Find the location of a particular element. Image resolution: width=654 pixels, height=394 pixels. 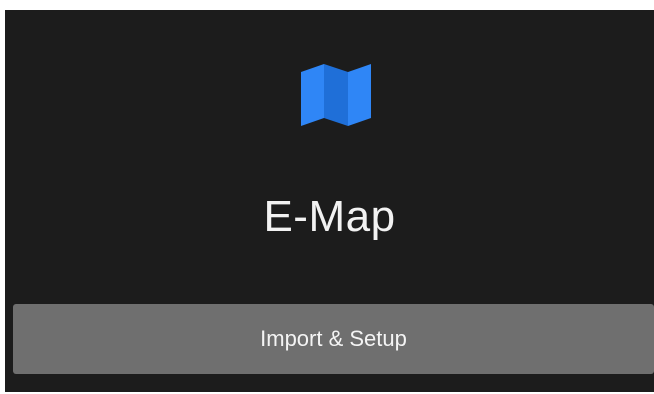

app-title: E-Map is located at coordinates (329, 216).